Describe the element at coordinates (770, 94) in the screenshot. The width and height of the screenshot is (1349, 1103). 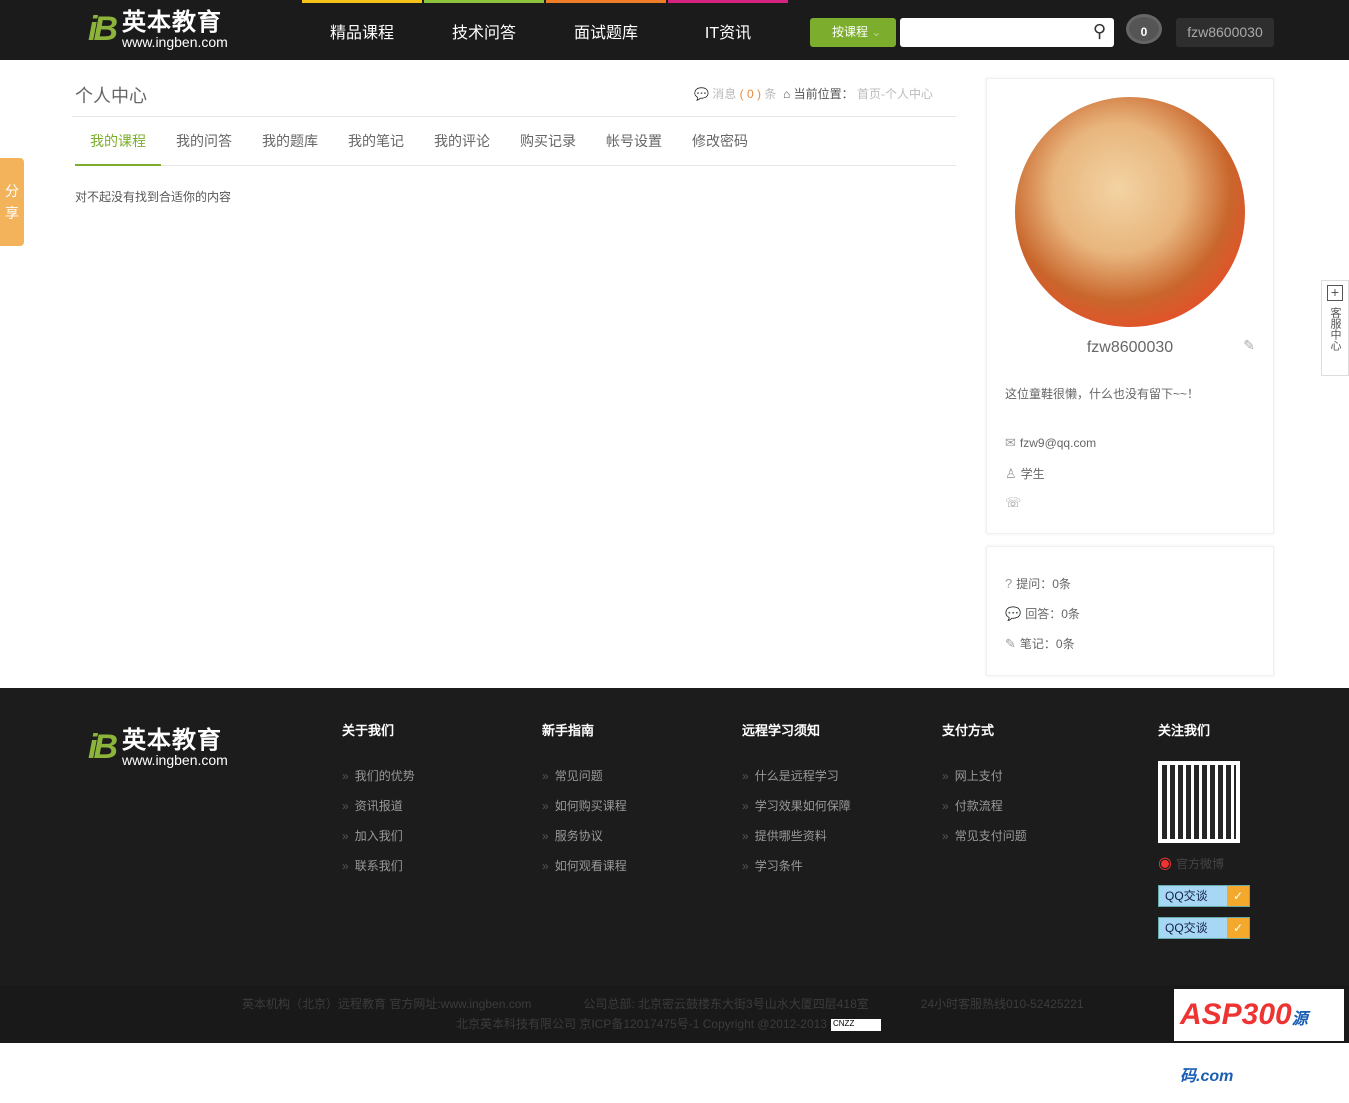
I see `msg-unit: 条` at that location.